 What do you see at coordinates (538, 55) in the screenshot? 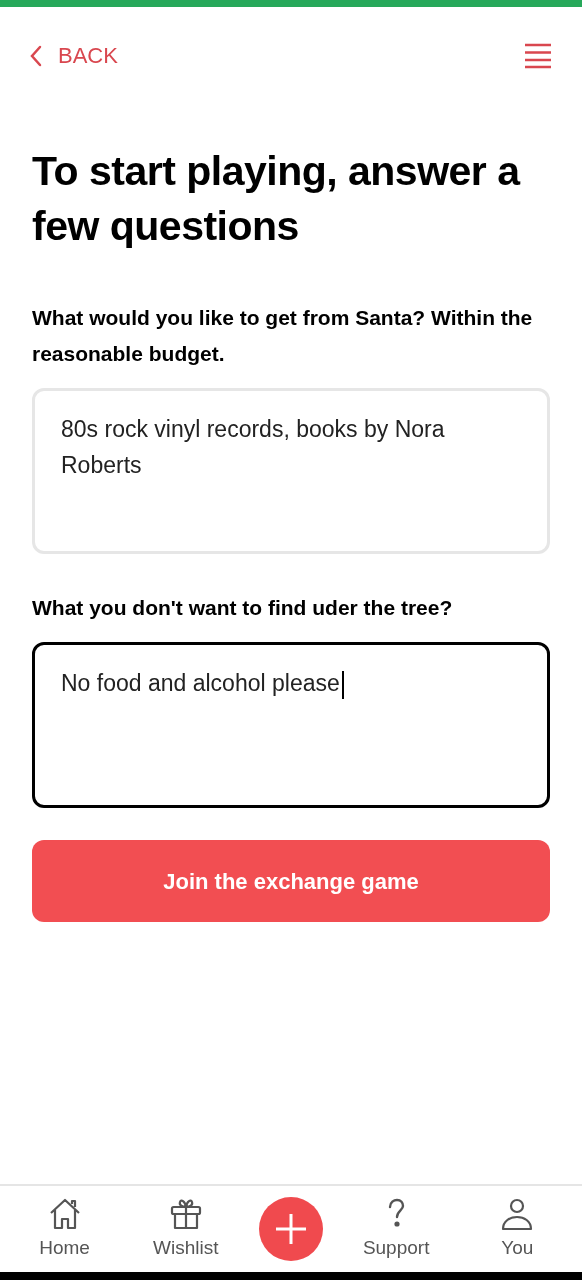
I see `menu-icon` at bounding box center [538, 55].